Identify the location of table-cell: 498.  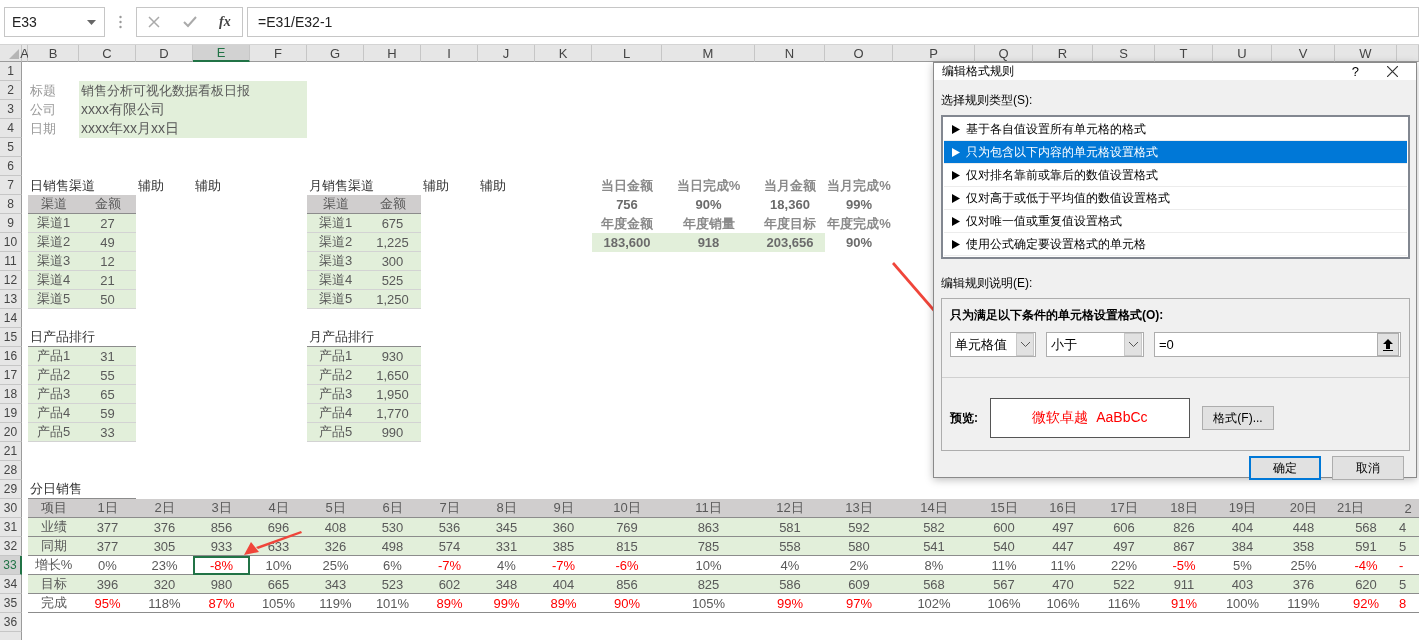
(392, 546).